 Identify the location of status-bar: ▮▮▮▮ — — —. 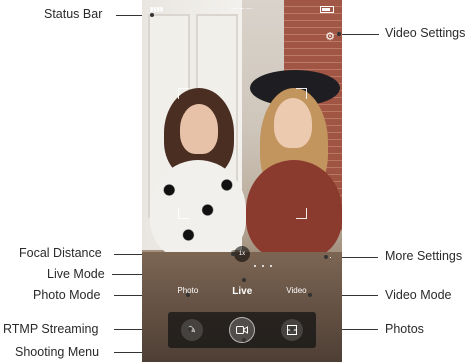
(242, 9).